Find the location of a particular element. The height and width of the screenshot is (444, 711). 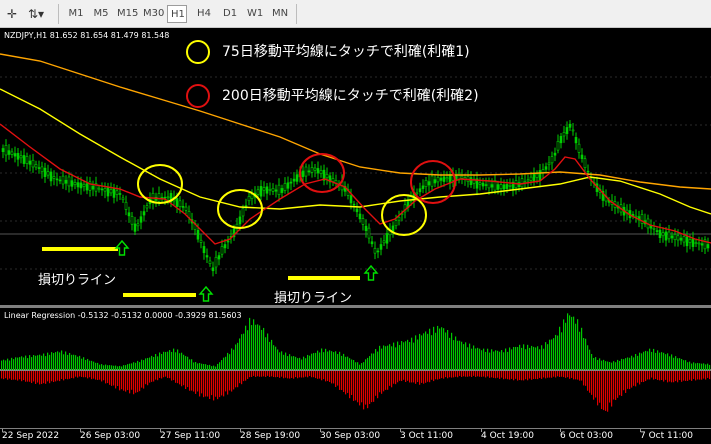

legend-red-circle-icon is located at coordinates (198, 96).